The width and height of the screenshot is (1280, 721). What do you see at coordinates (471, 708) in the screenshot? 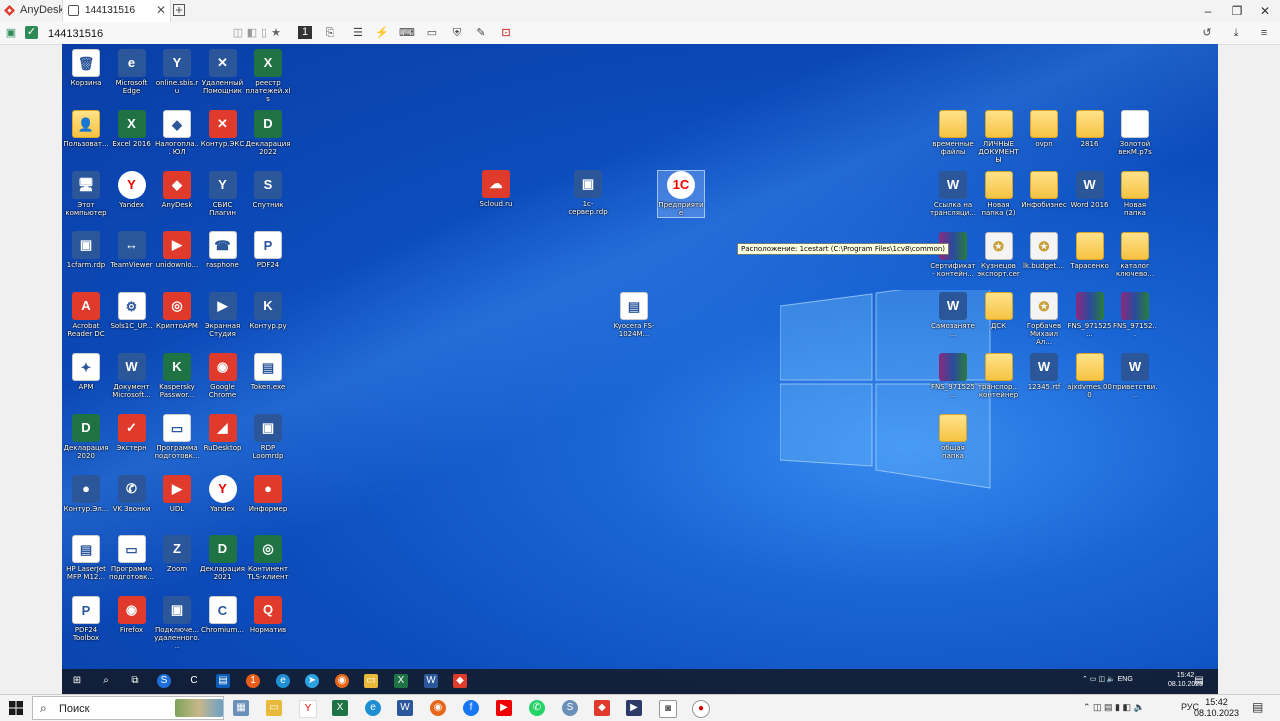
I see `facebook-icon: f` at bounding box center [471, 708].